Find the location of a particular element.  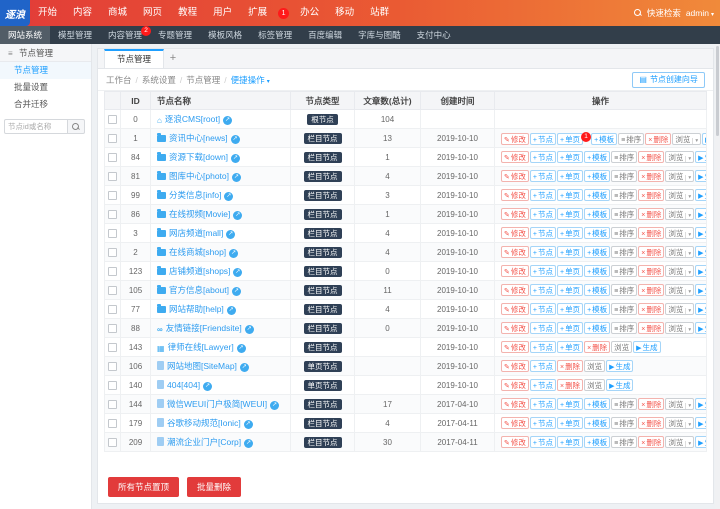

breadcrumb-node-manage: 节点管理 is located at coordinates (198, 80).